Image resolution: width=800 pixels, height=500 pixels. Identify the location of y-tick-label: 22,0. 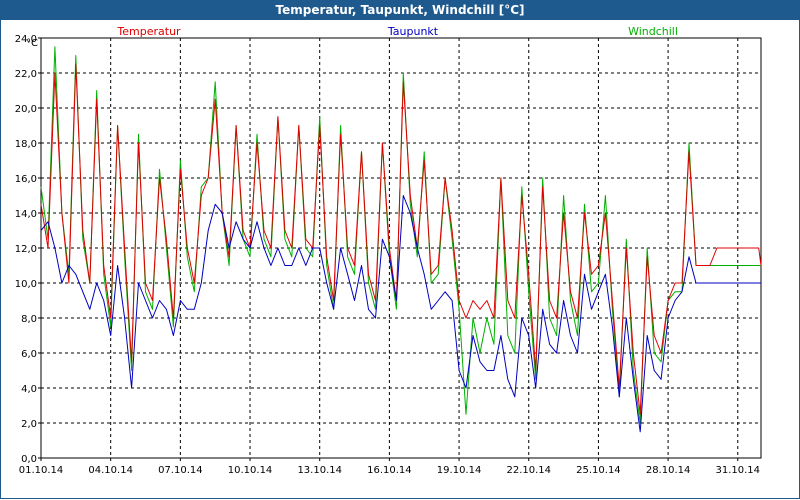
(26, 74).